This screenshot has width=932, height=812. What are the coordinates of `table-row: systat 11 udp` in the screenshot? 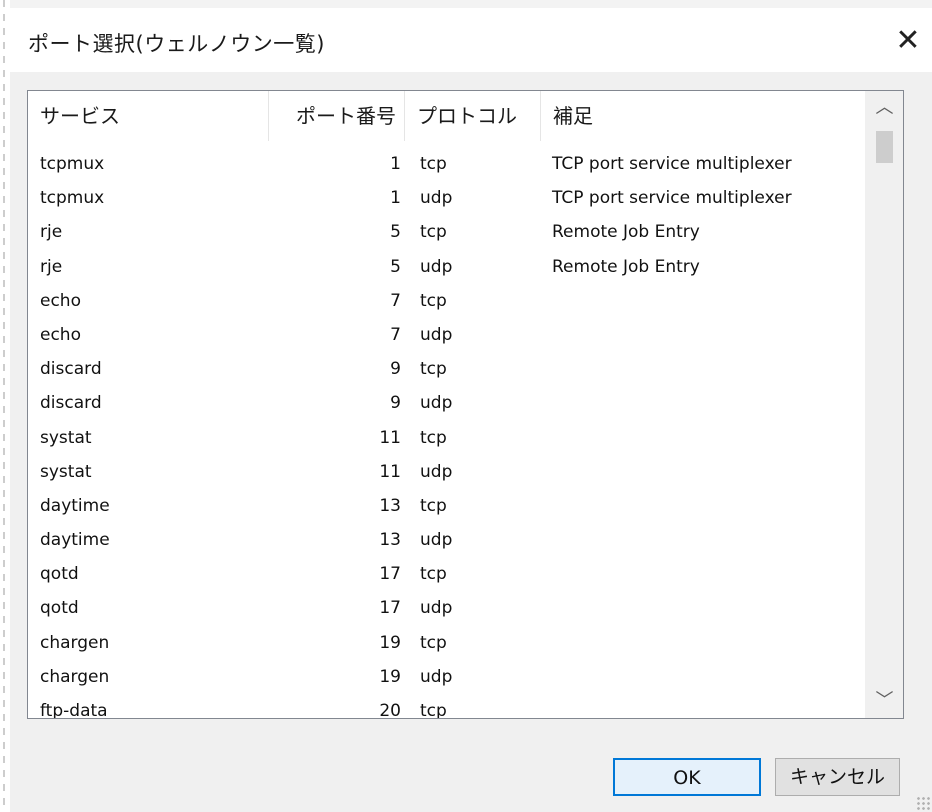 It's located at (447, 472).